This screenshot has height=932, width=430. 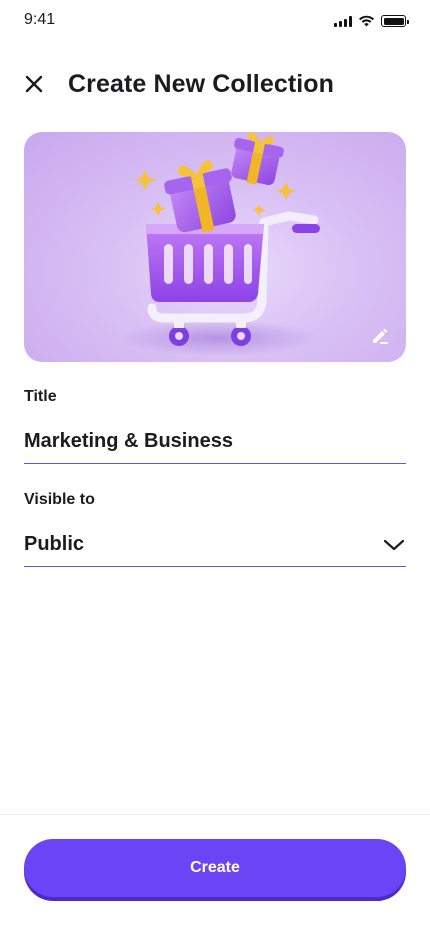 I want to click on create-button: Create, so click(x=215, y=868).